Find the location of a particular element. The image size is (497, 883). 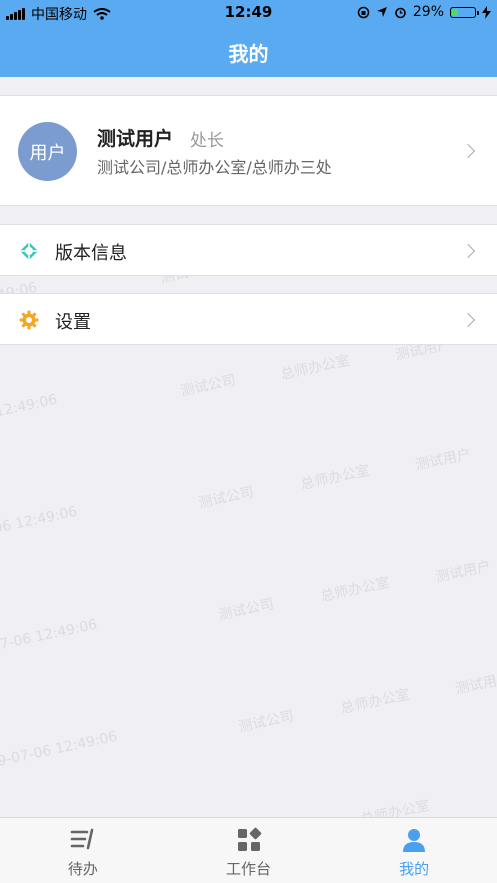

tab-mine: 我的 is located at coordinates (414, 850).